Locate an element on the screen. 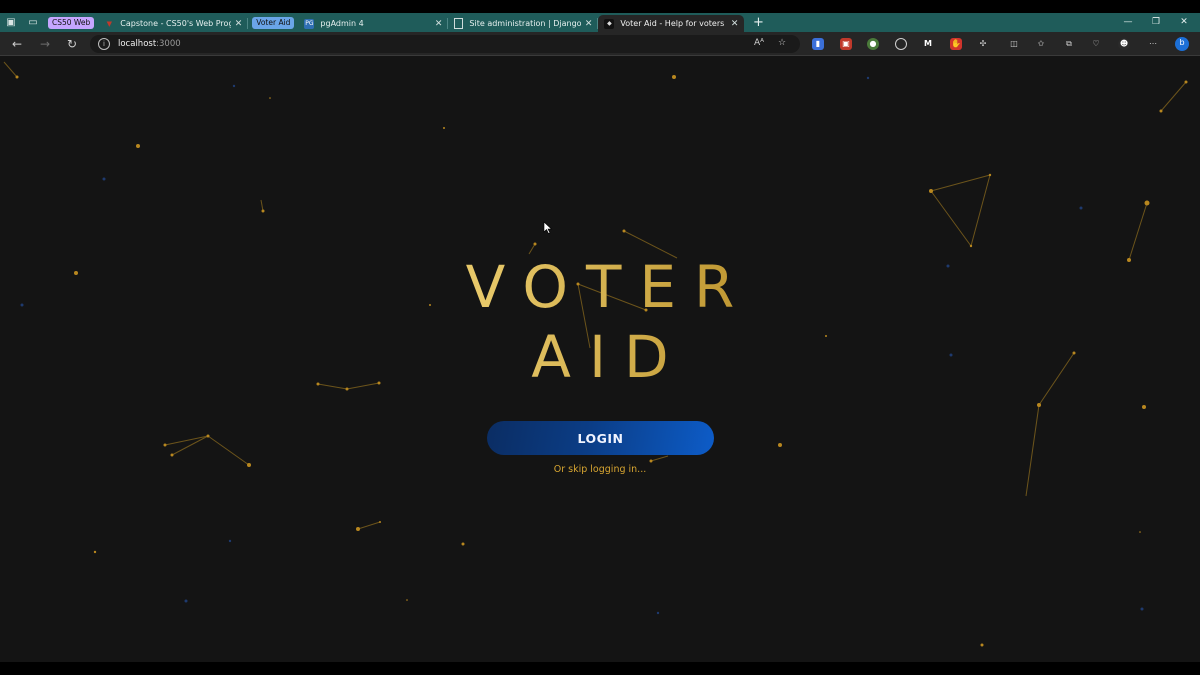 This screenshot has height=675, width=1200. restore-button: ❐ is located at coordinates (1156, 22).